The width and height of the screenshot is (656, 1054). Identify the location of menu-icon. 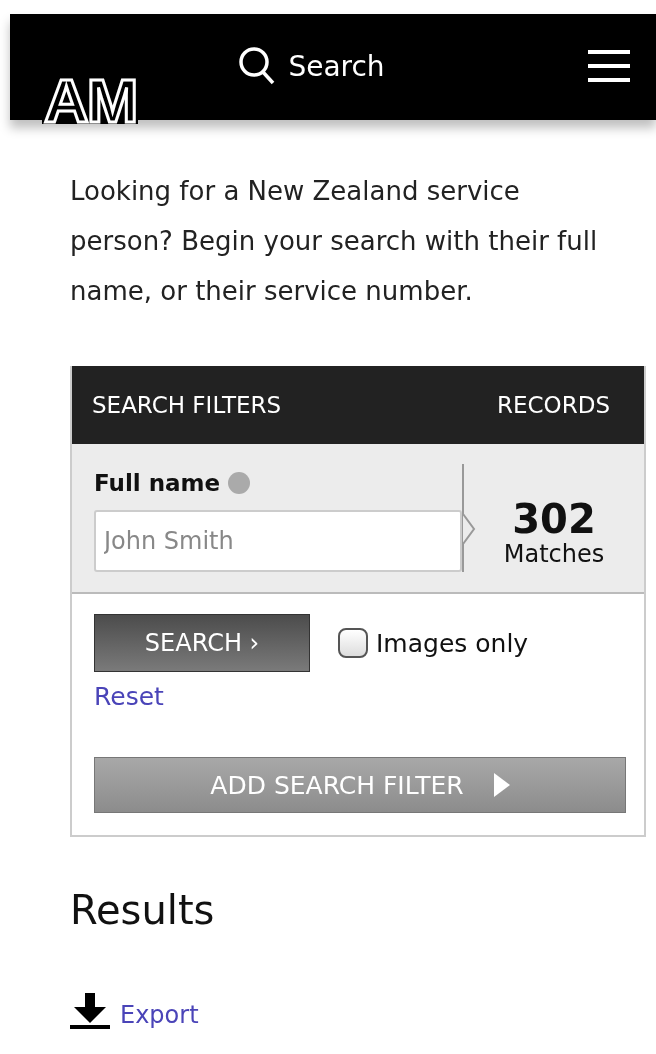
(609, 66).